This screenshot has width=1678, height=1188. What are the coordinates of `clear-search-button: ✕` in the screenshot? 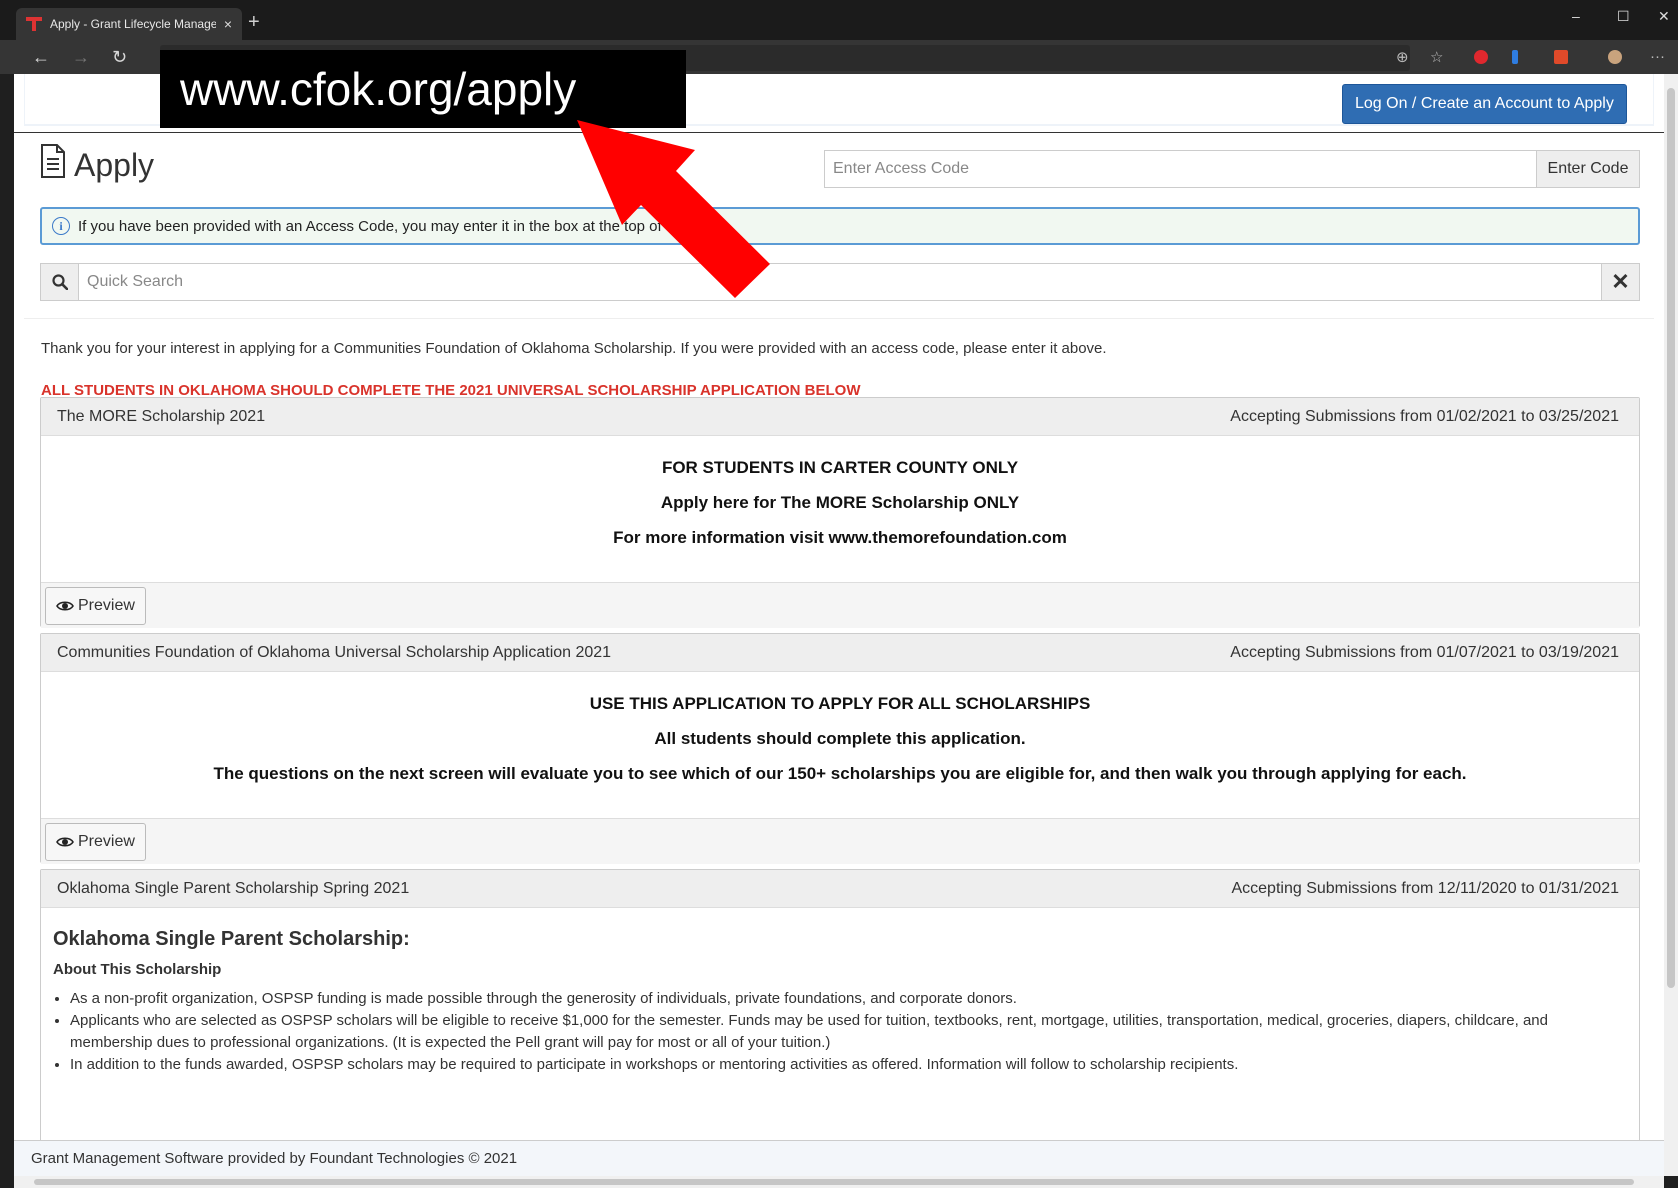 It's located at (1621, 282).